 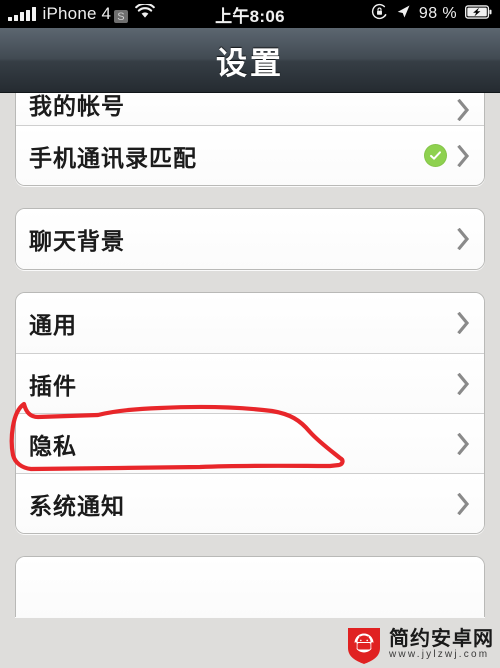 What do you see at coordinates (439, 654) in the screenshot?
I see `watermark-url: www.jylzwj.com` at bounding box center [439, 654].